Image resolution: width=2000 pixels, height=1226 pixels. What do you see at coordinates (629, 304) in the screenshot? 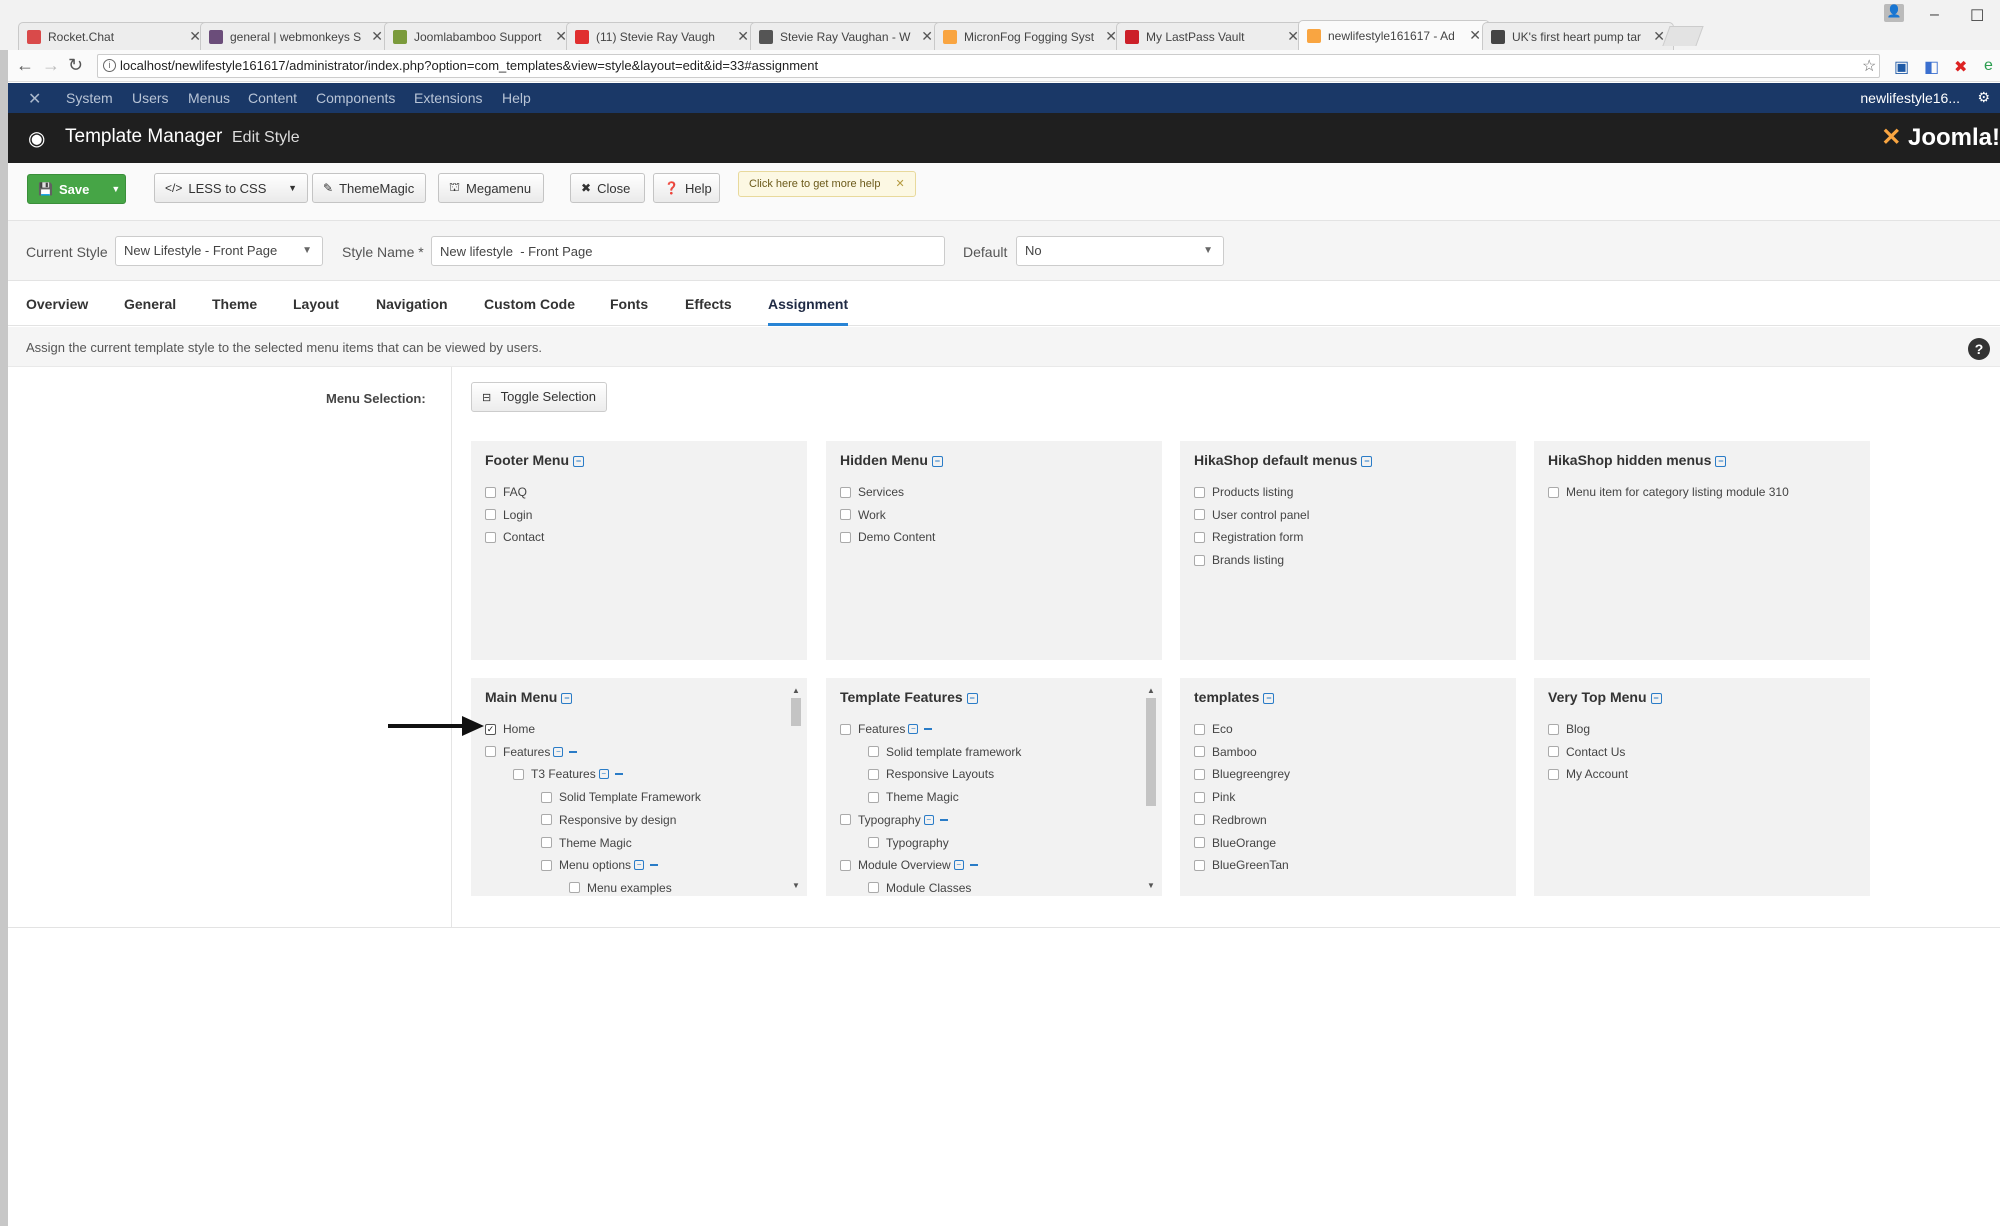
I see `tab-fonts: Fonts` at bounding box center [629, 304].